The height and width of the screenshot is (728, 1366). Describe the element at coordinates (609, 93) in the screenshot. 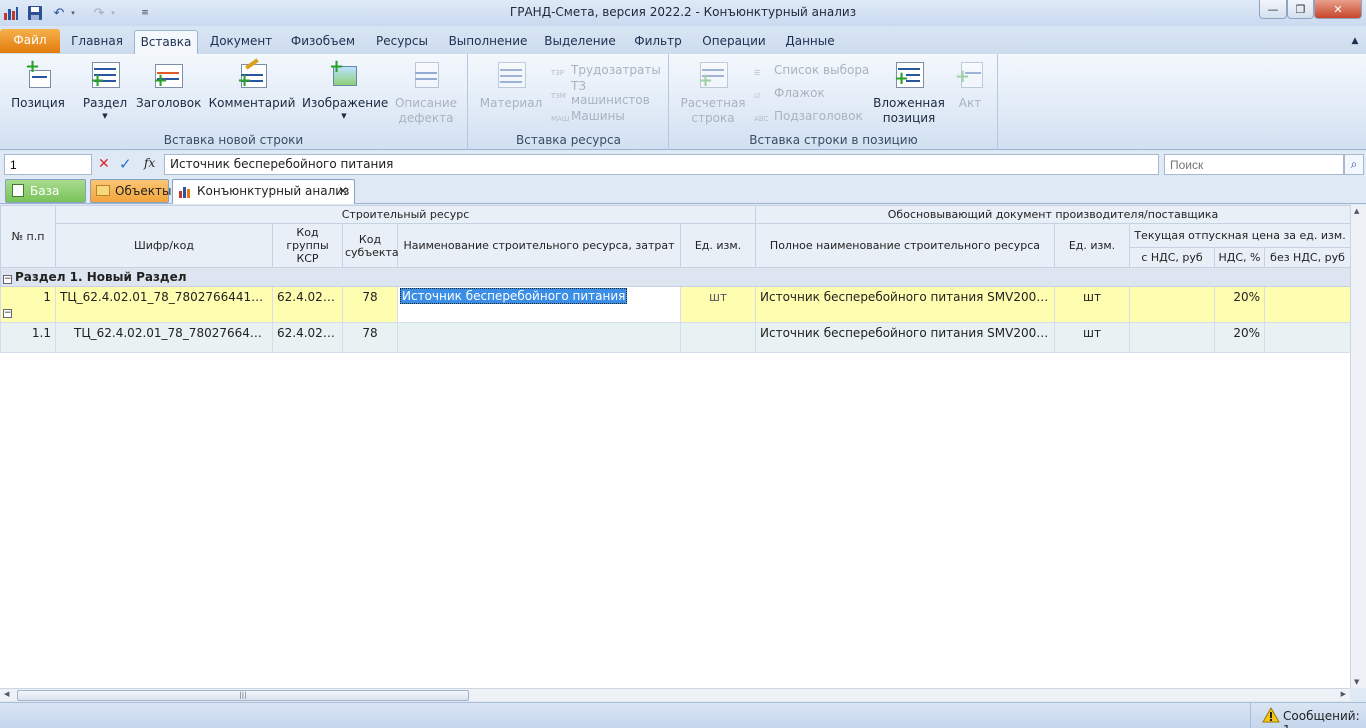

I see `machinists-button: ТЗМ ТЗ машинистов` at that location.